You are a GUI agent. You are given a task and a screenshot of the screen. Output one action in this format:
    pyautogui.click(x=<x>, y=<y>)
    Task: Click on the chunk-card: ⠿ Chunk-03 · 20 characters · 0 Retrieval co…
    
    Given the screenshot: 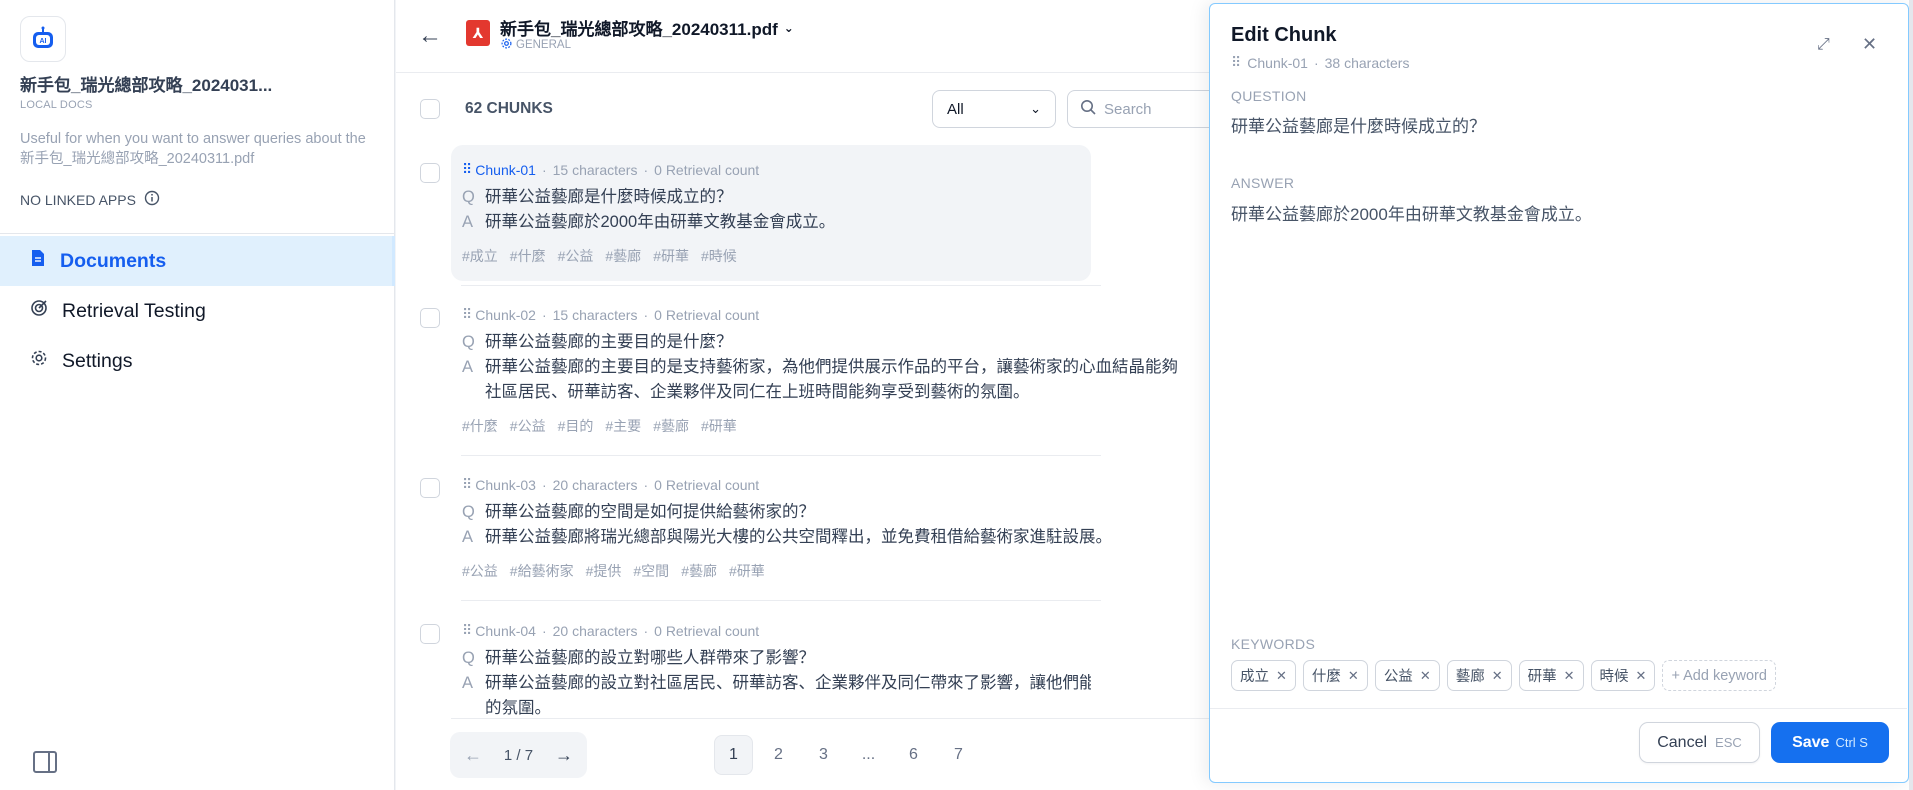 What is the action you would take?
    pyautogui.click(x=781, y=527)
    